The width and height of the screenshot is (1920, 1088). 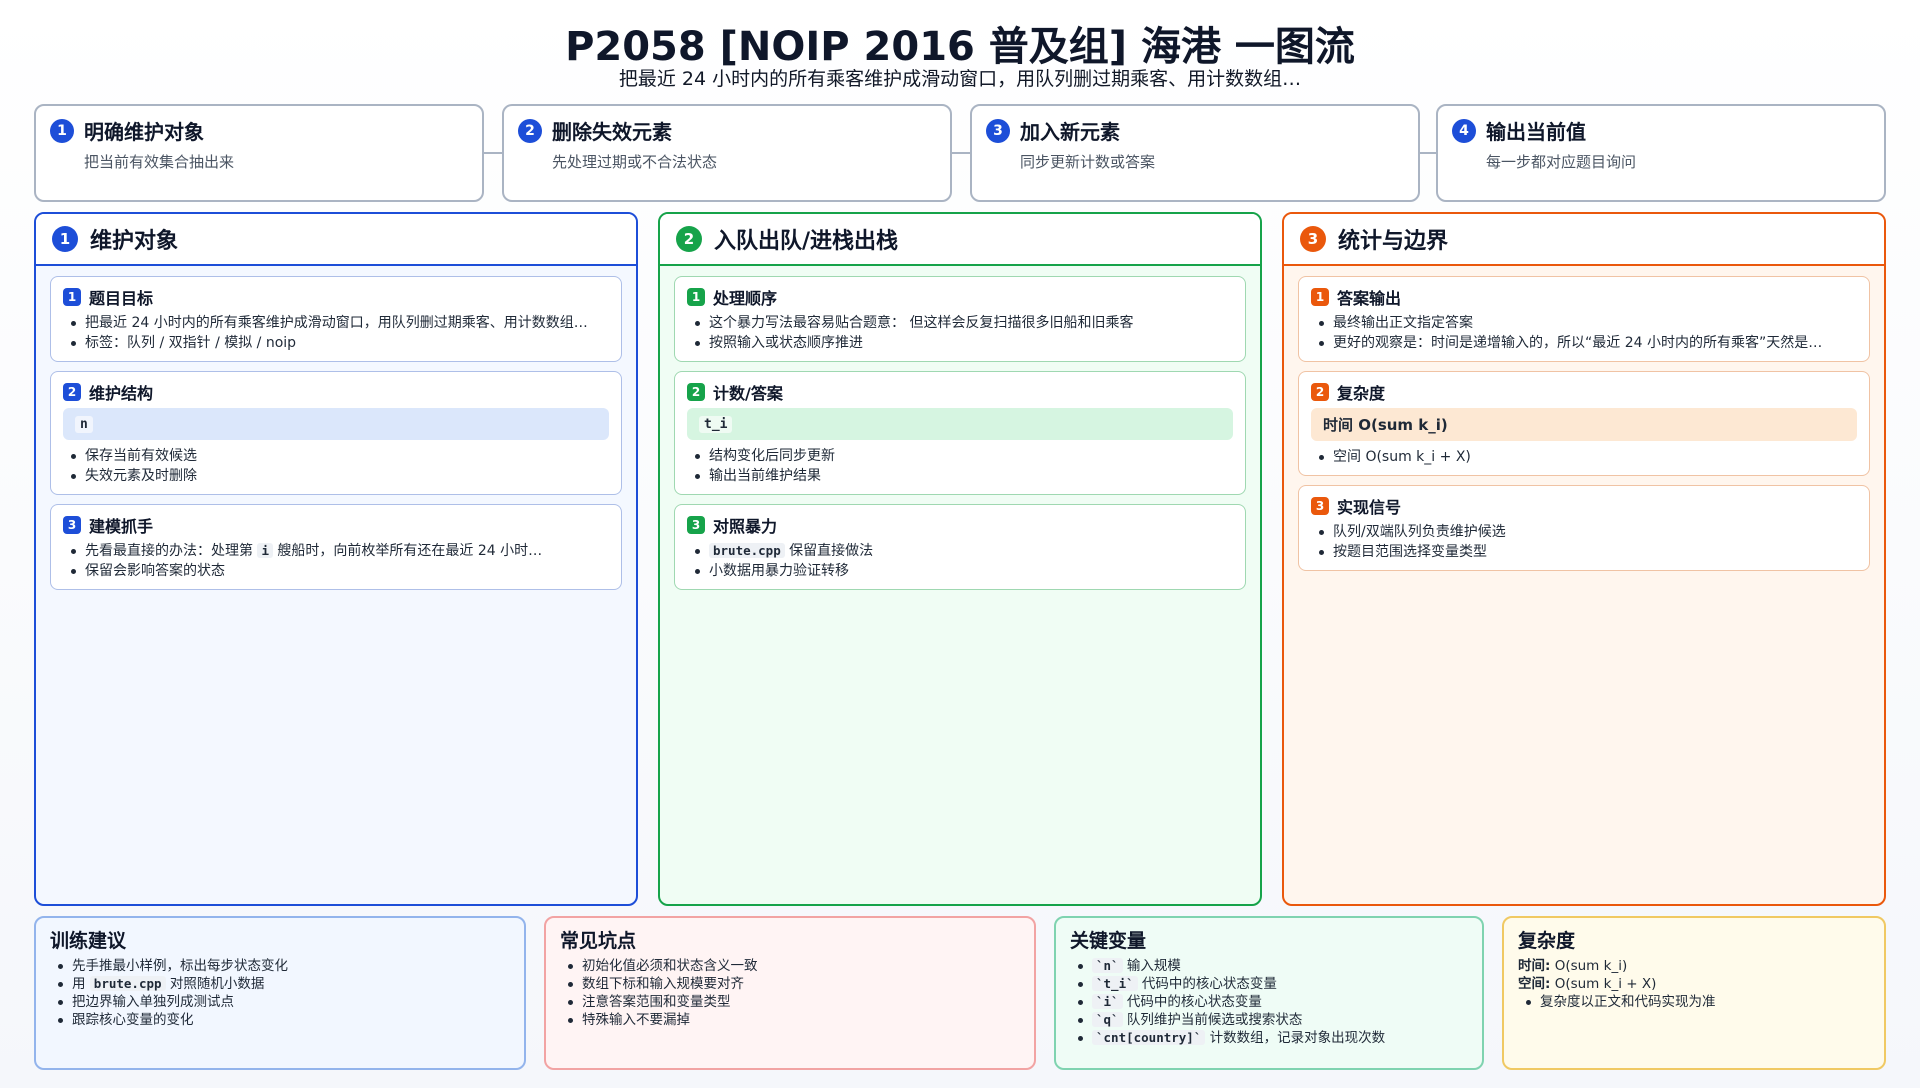 I want to click on list-item: `q` 队列维护当前候选或搜索状态, so click(x=1269, y=1020).